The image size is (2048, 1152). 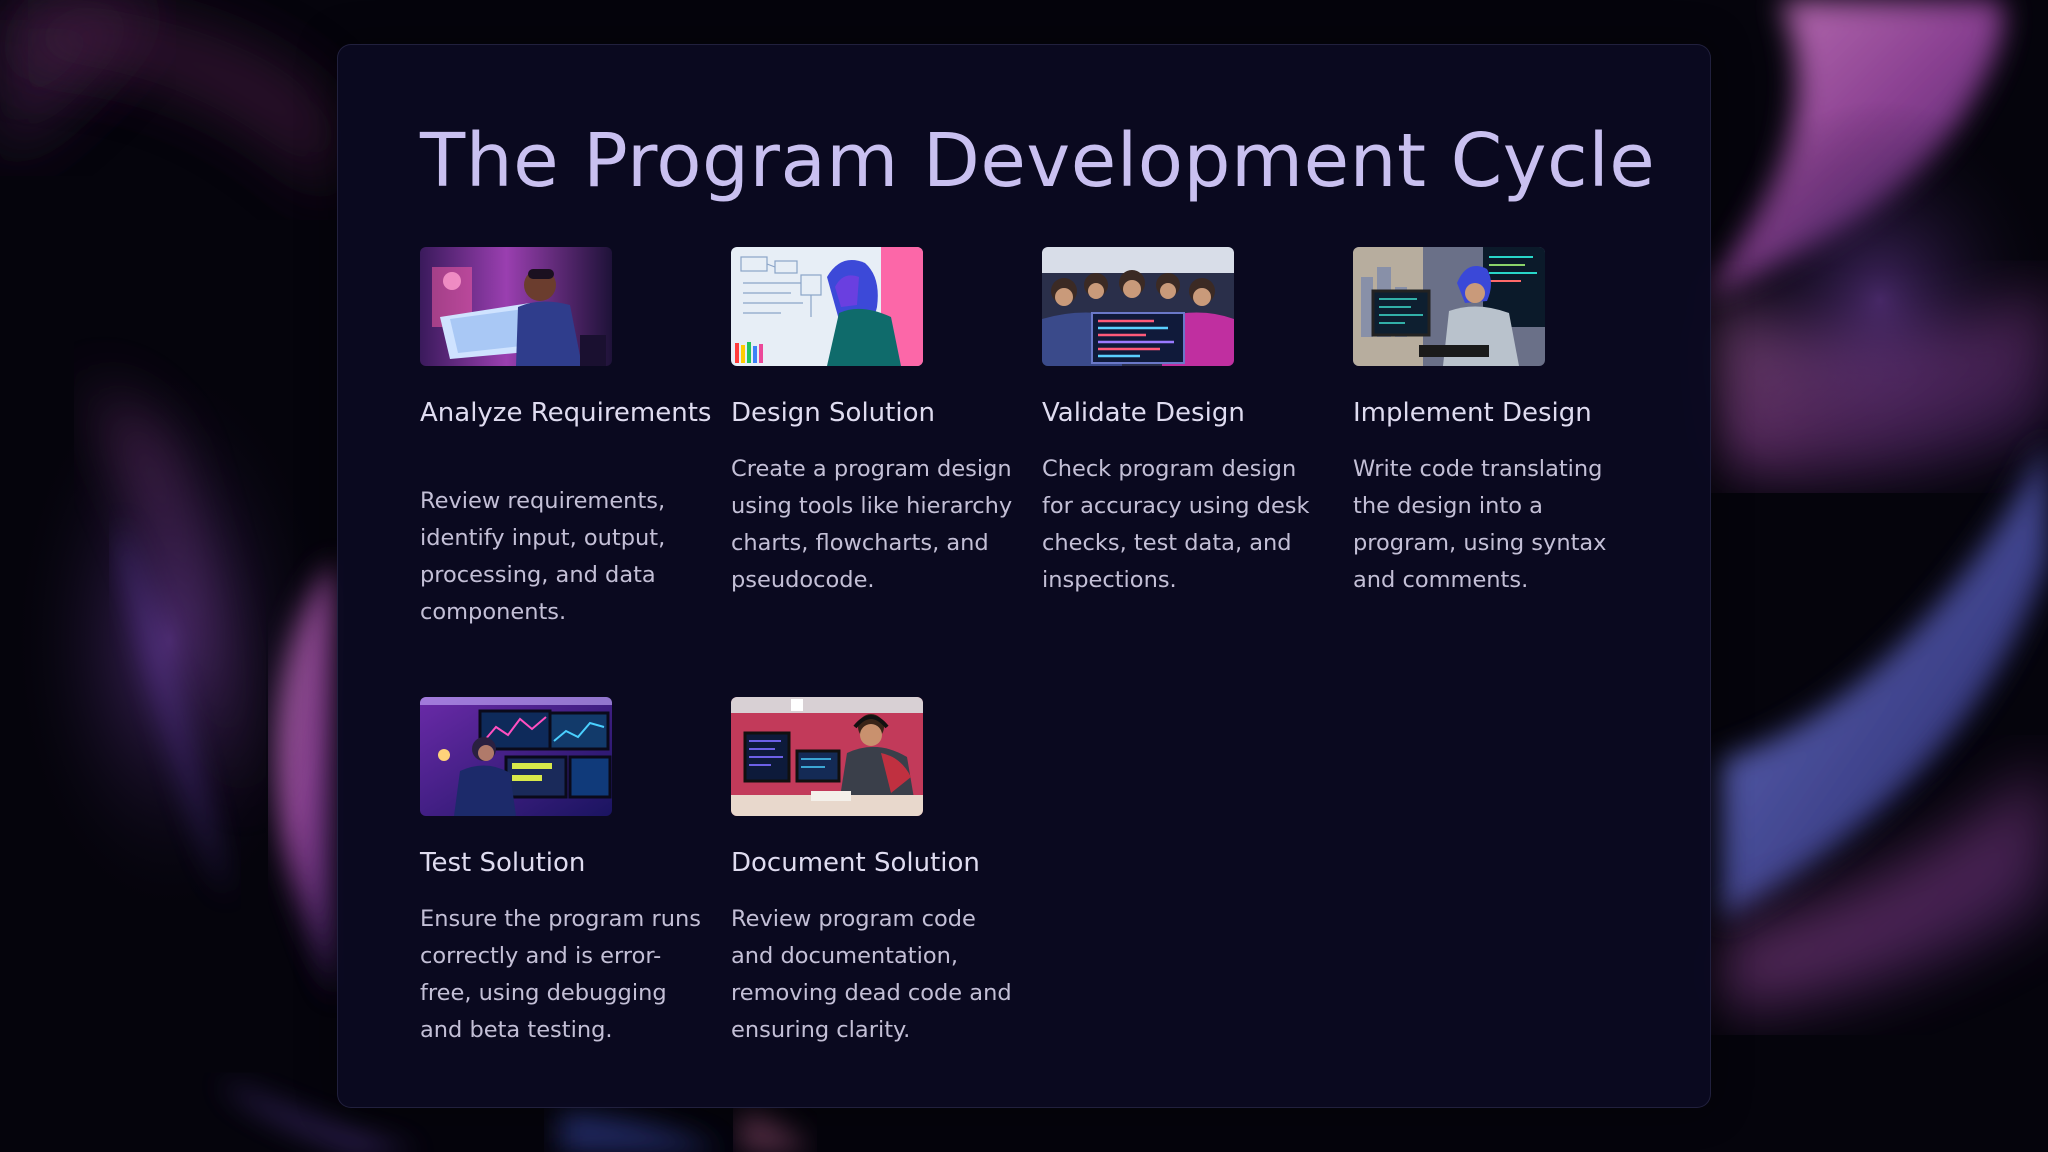 I want to click on developer-multiple-monitors-photo, so click(x=516, y=756).